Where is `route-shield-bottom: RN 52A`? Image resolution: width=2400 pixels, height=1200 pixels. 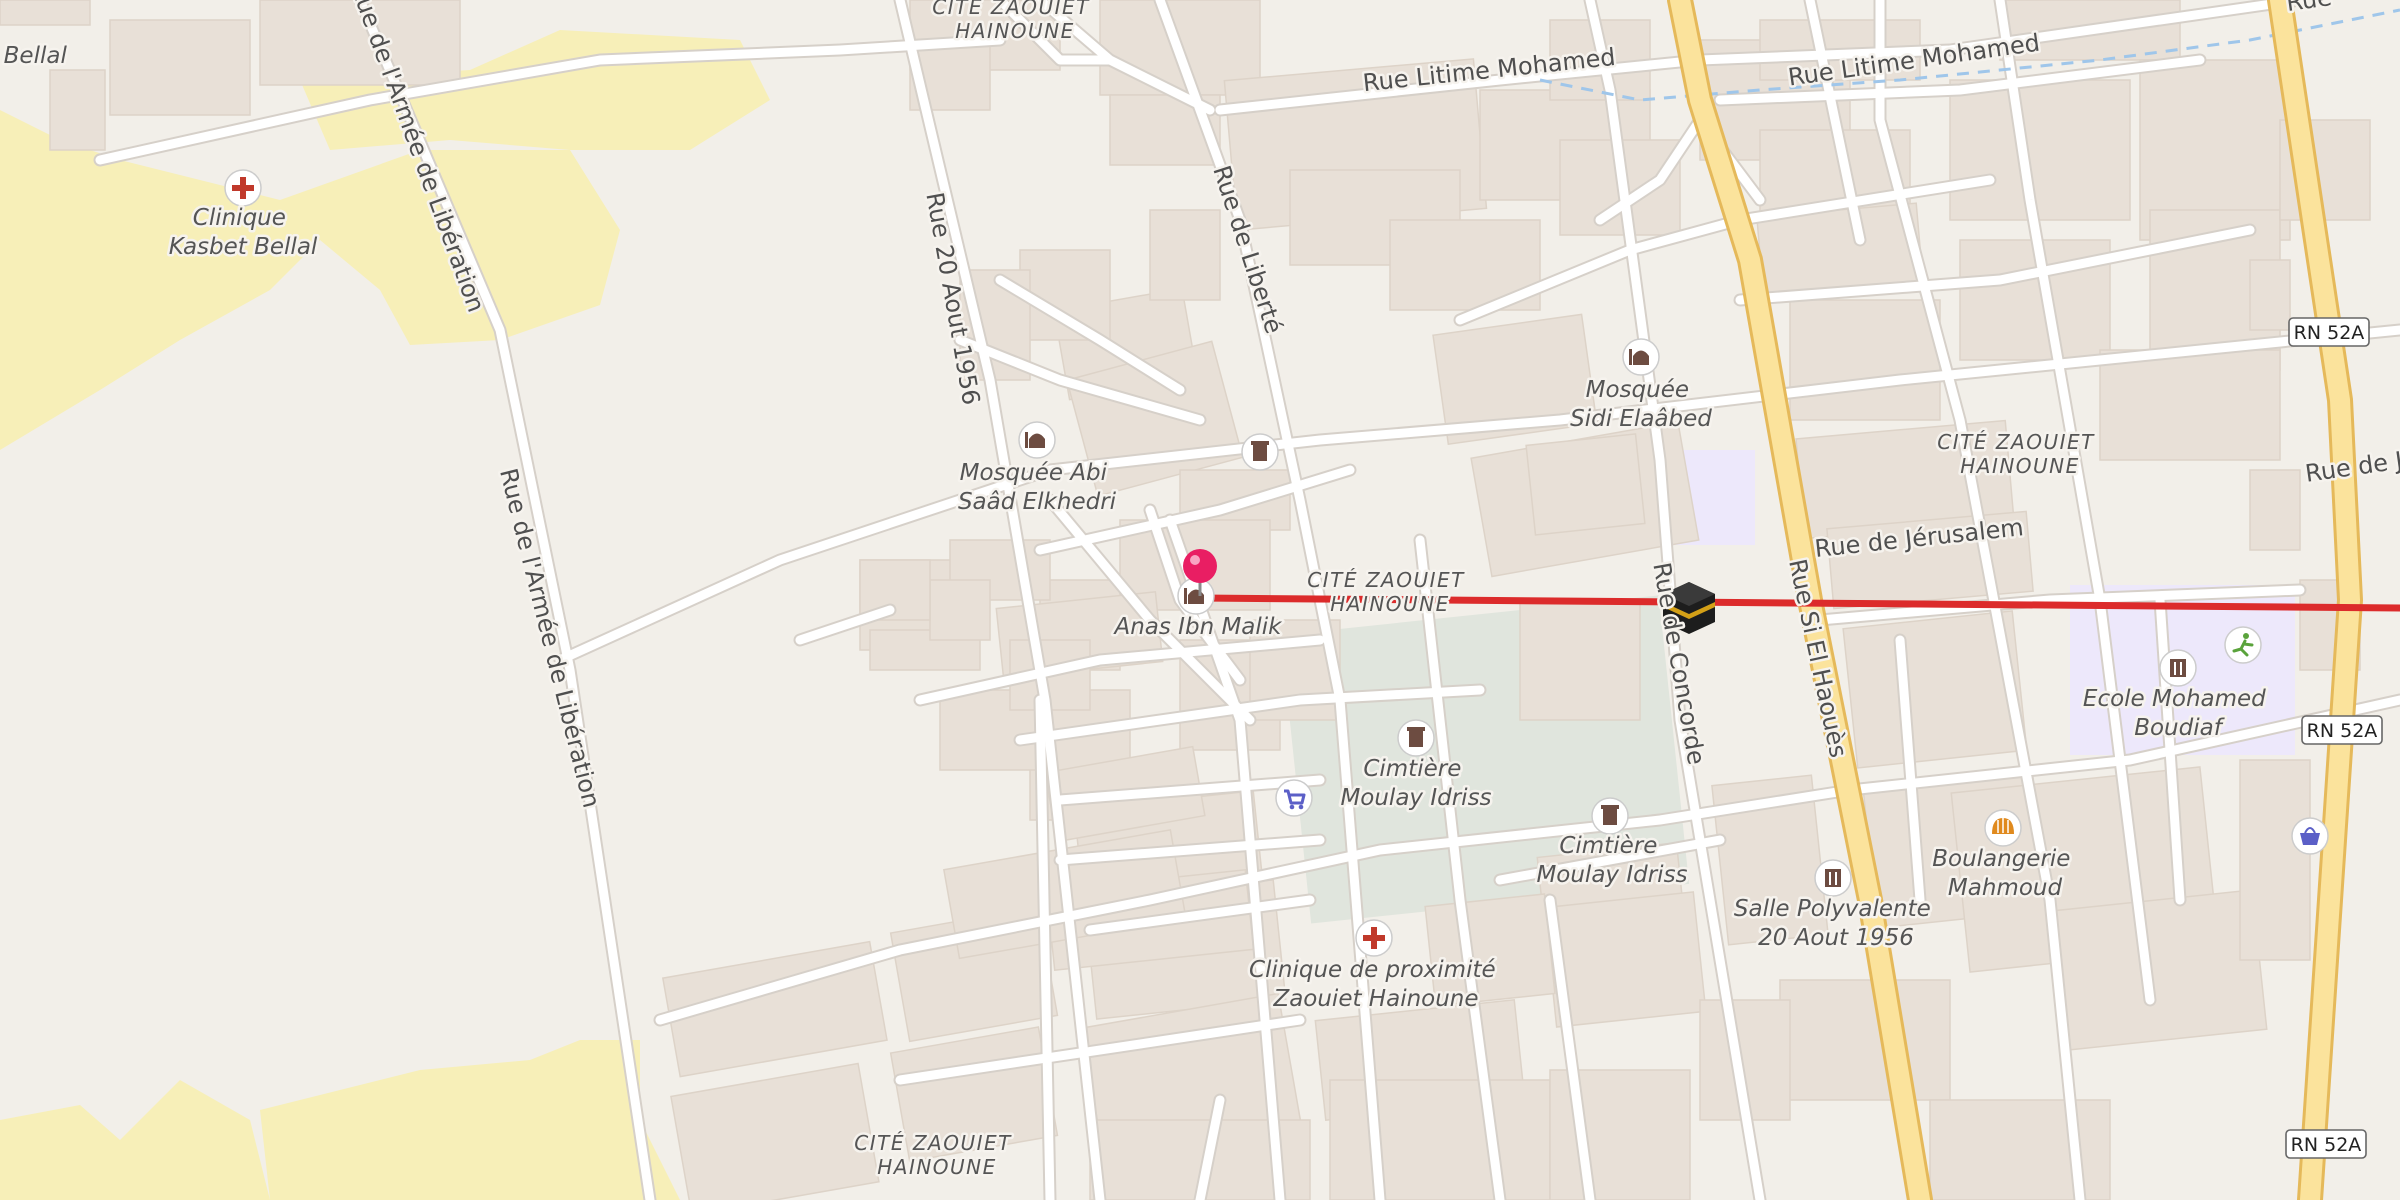
route-shield-bottom: RN 52A is located at coordinates (2326, 1144).